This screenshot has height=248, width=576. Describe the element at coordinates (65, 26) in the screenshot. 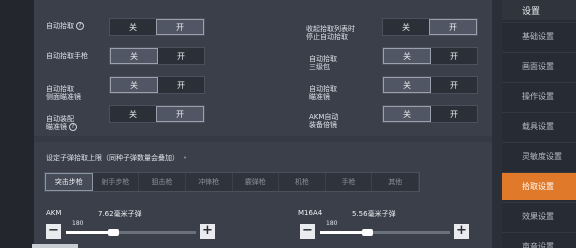

I see `setting-label-auto-pickup: 自动拾取?` at that location.